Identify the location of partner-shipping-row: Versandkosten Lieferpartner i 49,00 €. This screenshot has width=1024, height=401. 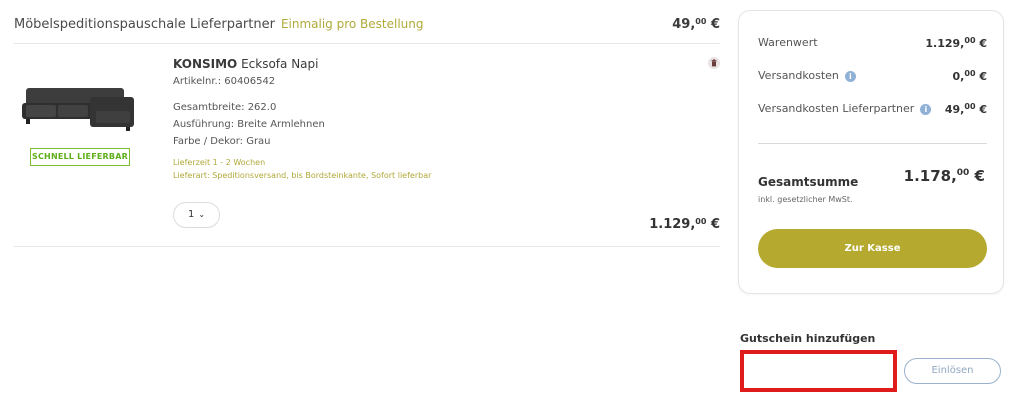
(872, 109).